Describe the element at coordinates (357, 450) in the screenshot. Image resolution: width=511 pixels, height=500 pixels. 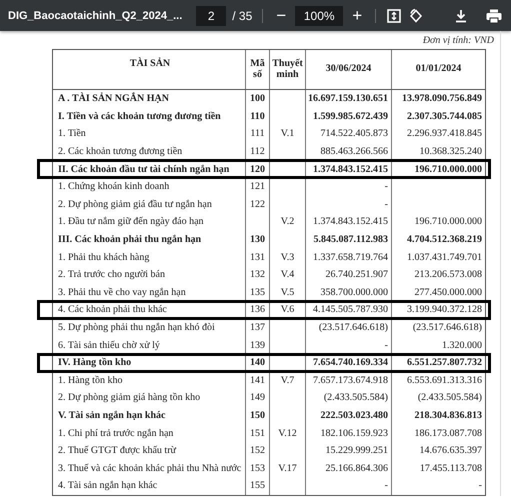
I see `value-cell: 15.229.999.251` at that location.